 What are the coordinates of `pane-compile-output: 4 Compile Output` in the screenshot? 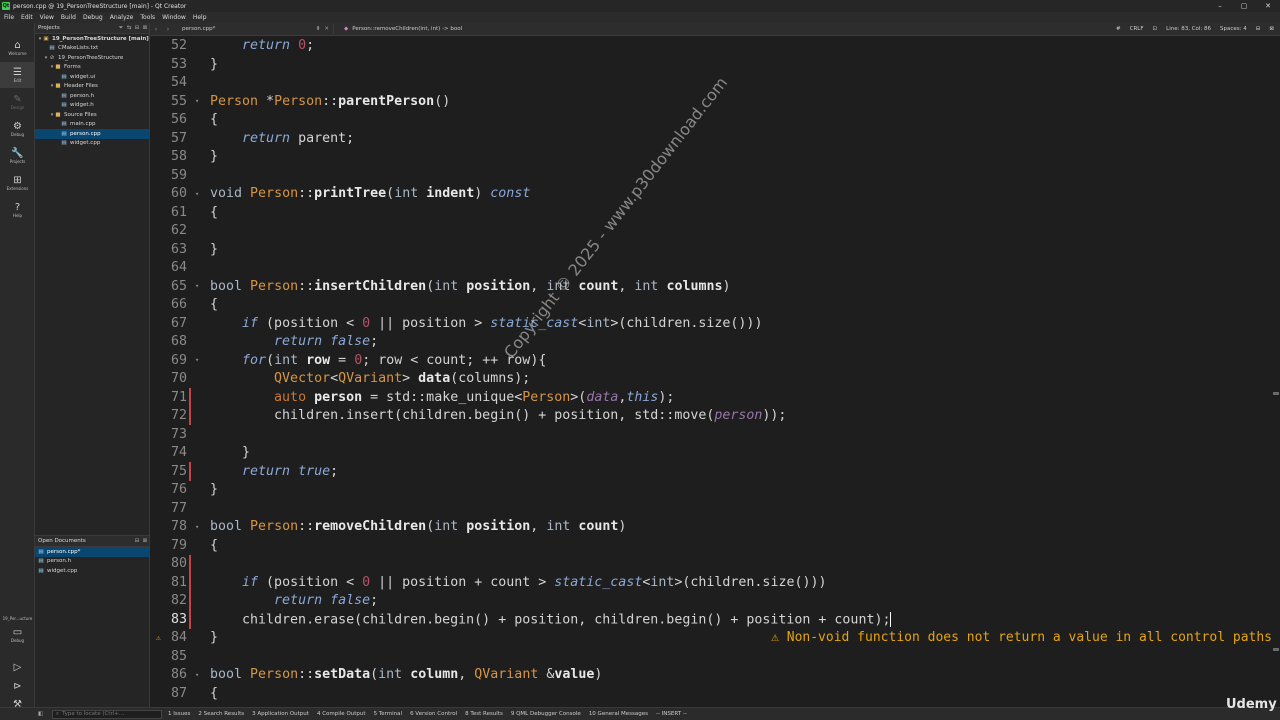 It's located at (341, 714).